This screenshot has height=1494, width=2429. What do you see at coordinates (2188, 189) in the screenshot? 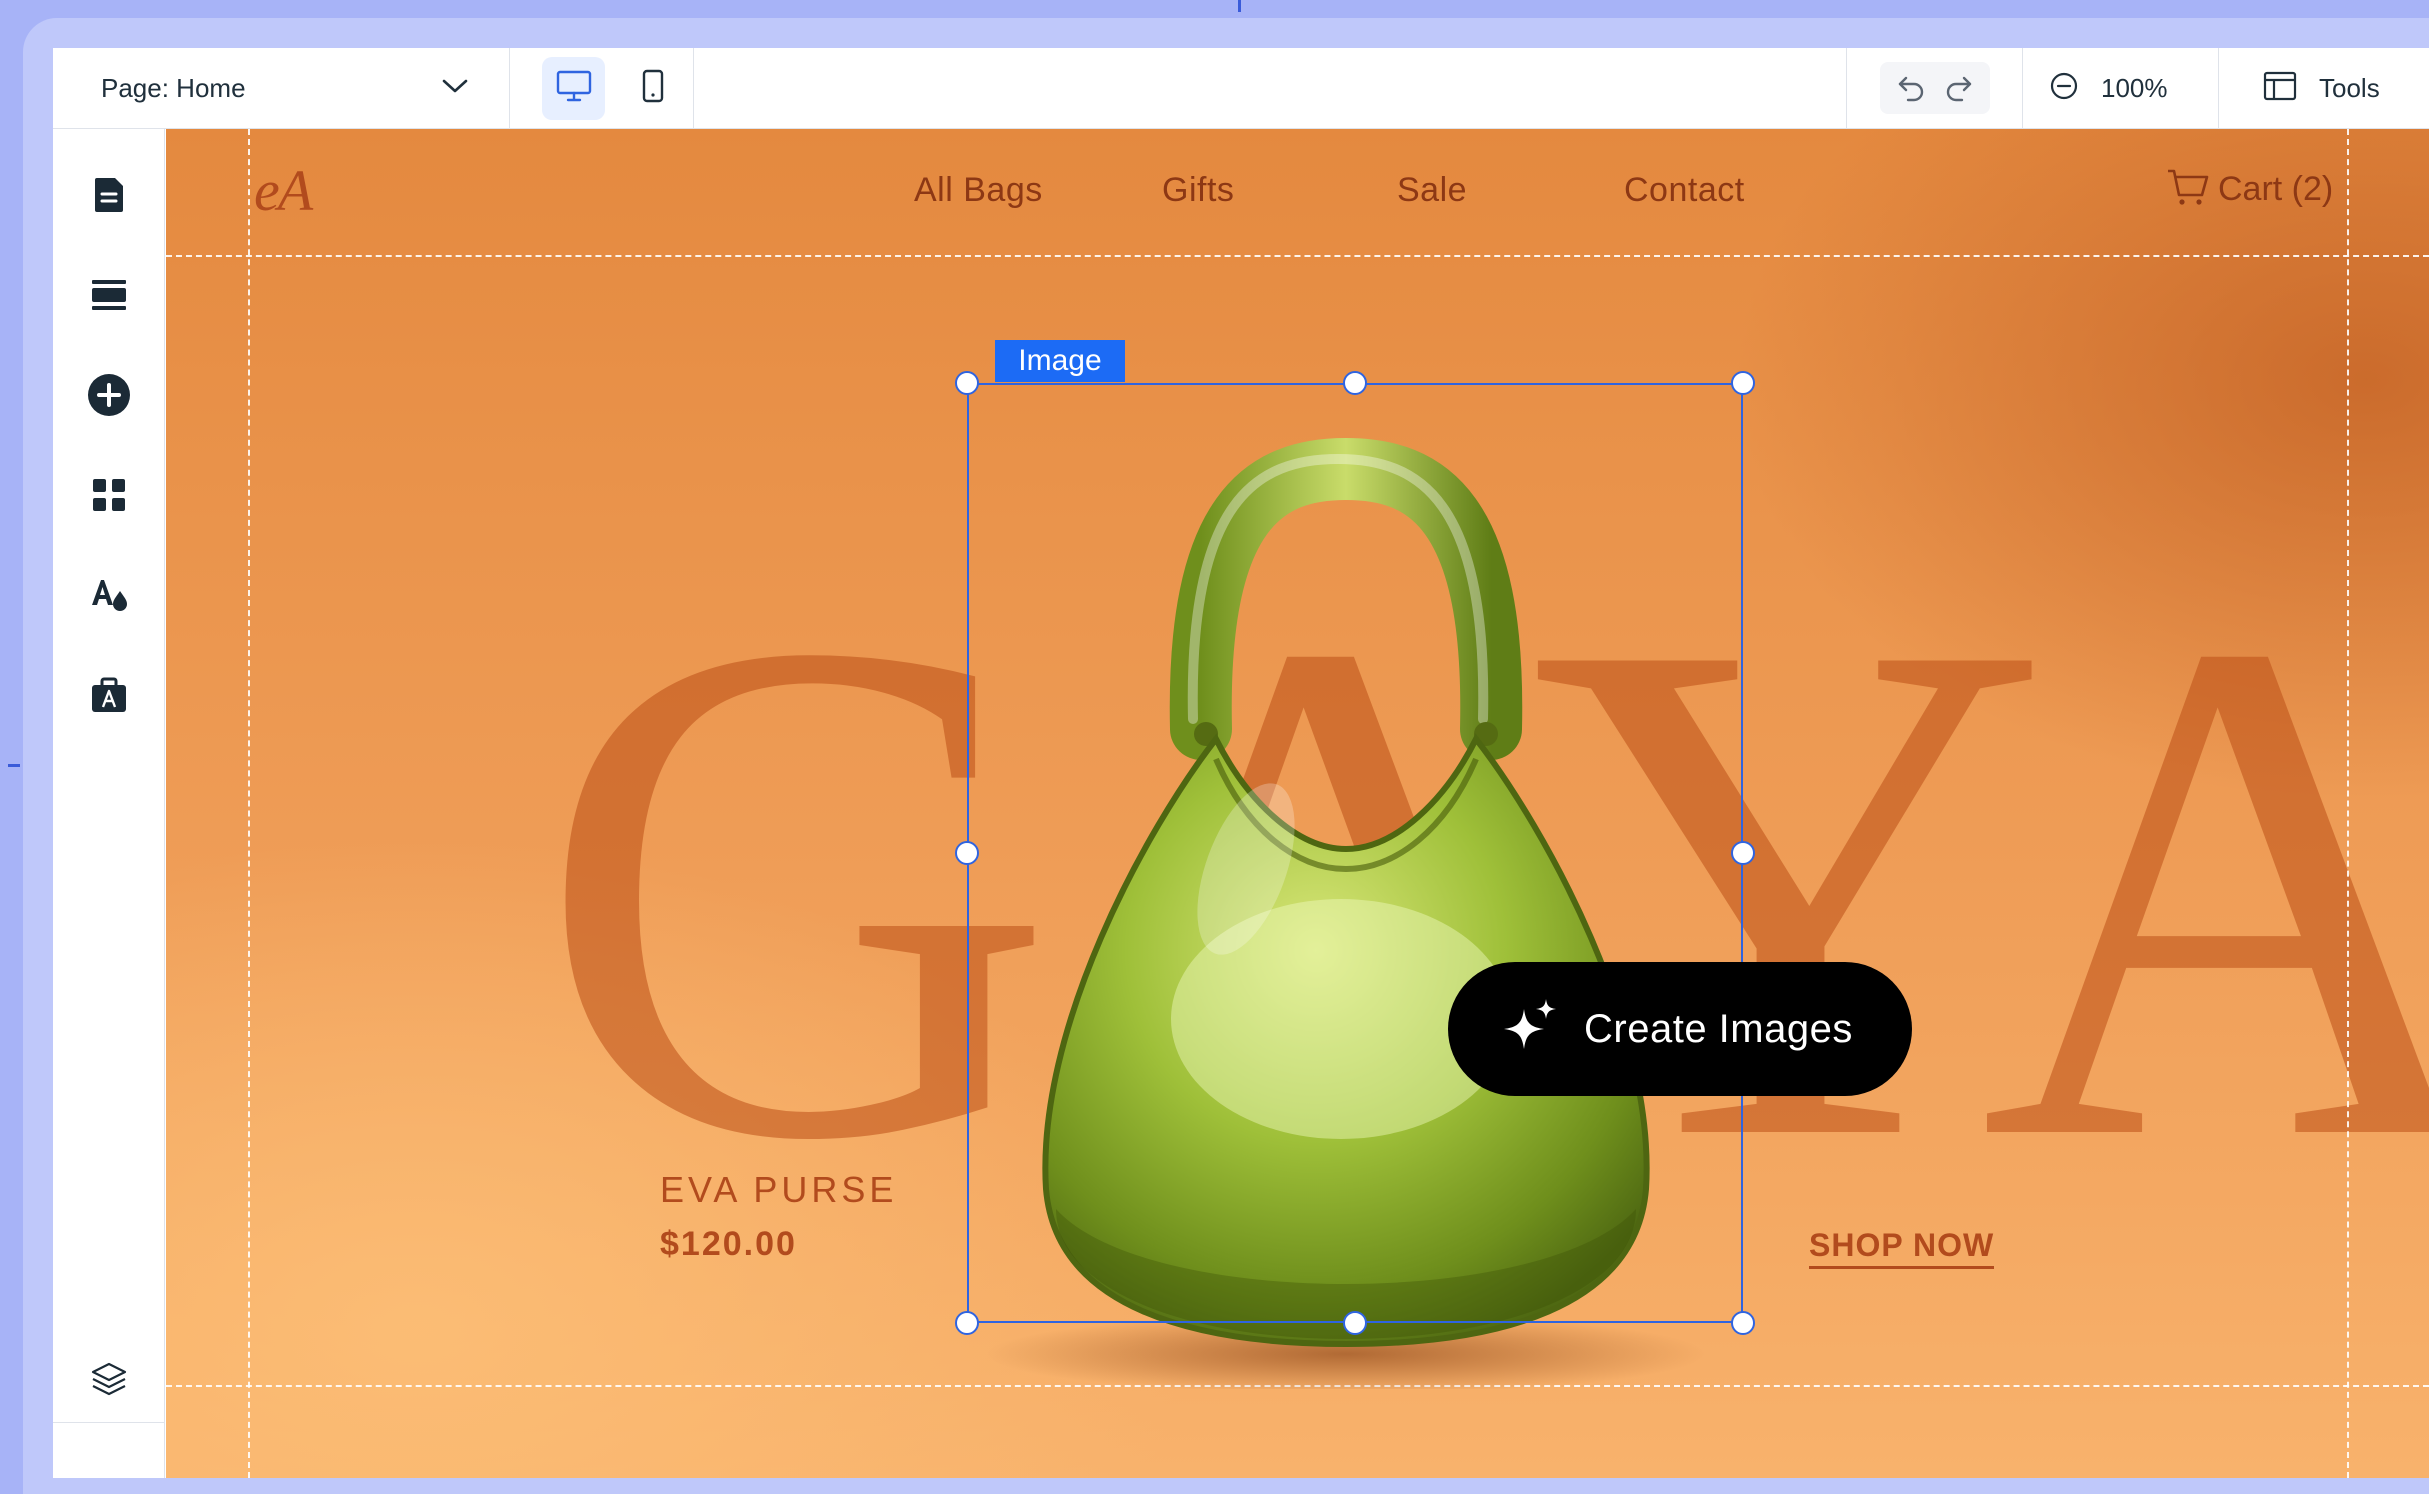
I see `cart-icon` at bounding box center [2188, 189].